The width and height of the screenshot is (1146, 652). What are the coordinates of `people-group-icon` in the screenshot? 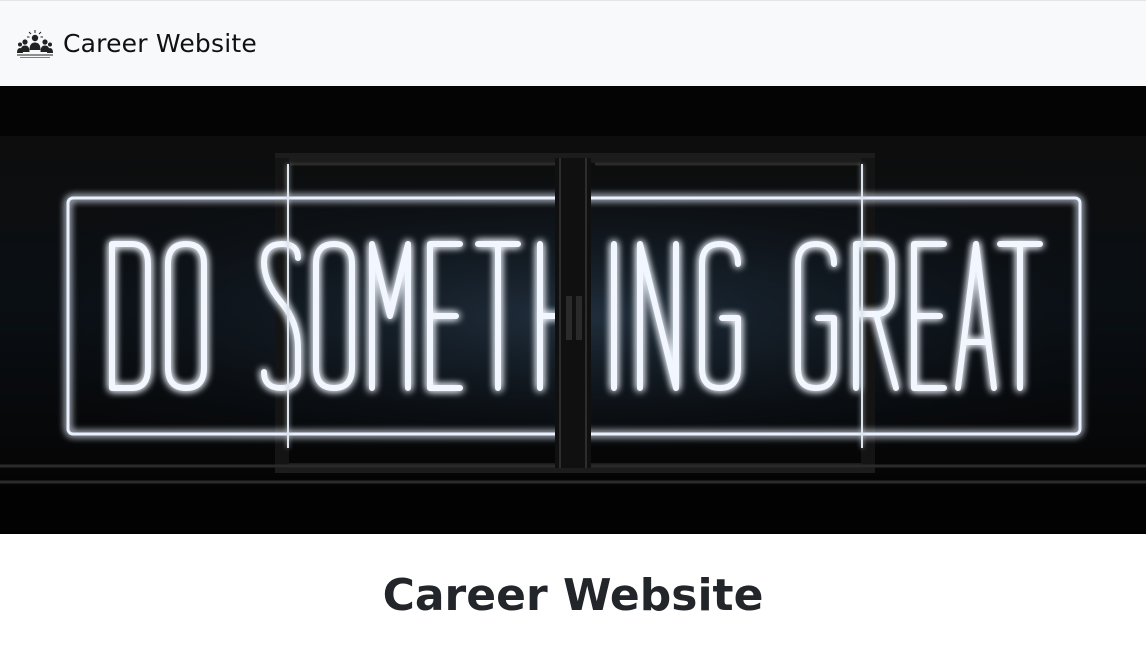 It's located at (35, 43).